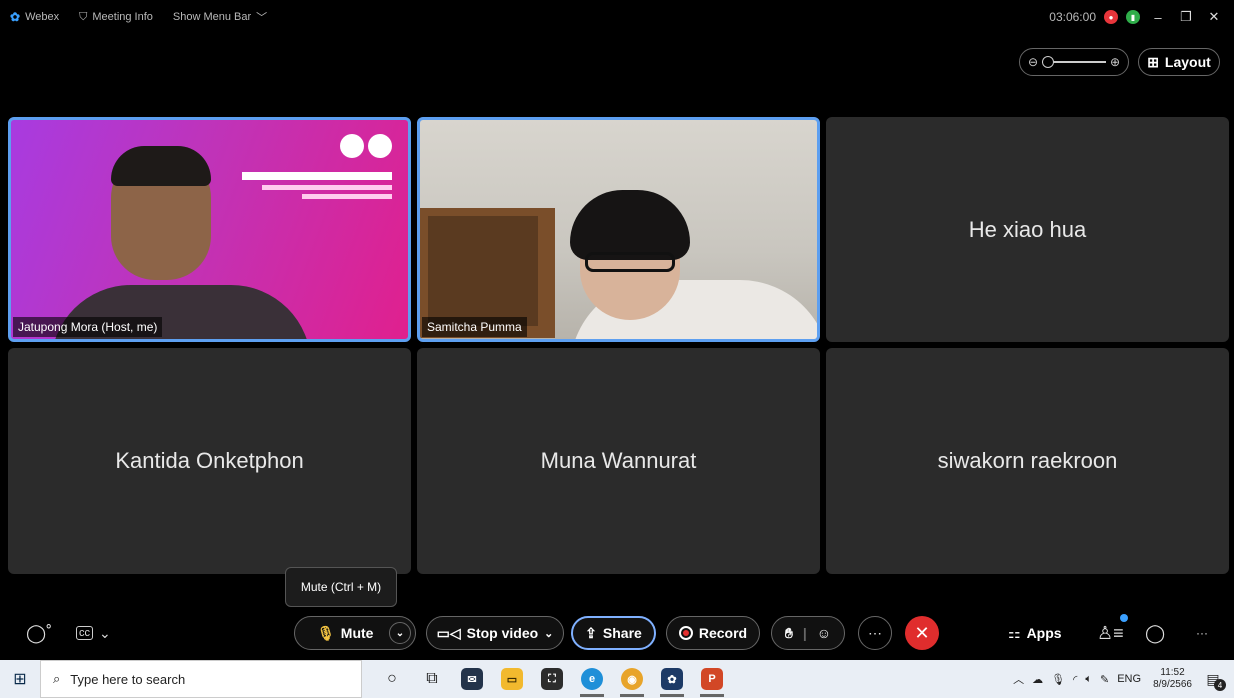  What do you see at coordinates (209, 229) in the screenshot?
I see `participant-tile-jatupong: Jatupong Mora (Host, me)` at bounding box center [209, 229].